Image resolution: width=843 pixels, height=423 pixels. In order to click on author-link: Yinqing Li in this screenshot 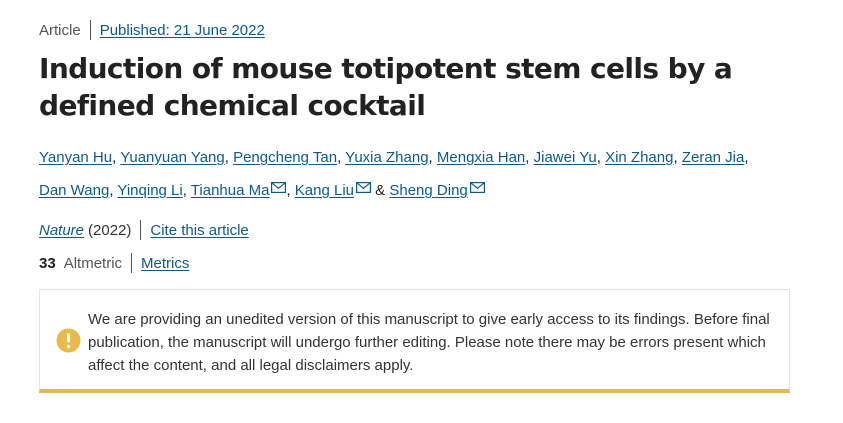, I will do `click(149, 190)`.